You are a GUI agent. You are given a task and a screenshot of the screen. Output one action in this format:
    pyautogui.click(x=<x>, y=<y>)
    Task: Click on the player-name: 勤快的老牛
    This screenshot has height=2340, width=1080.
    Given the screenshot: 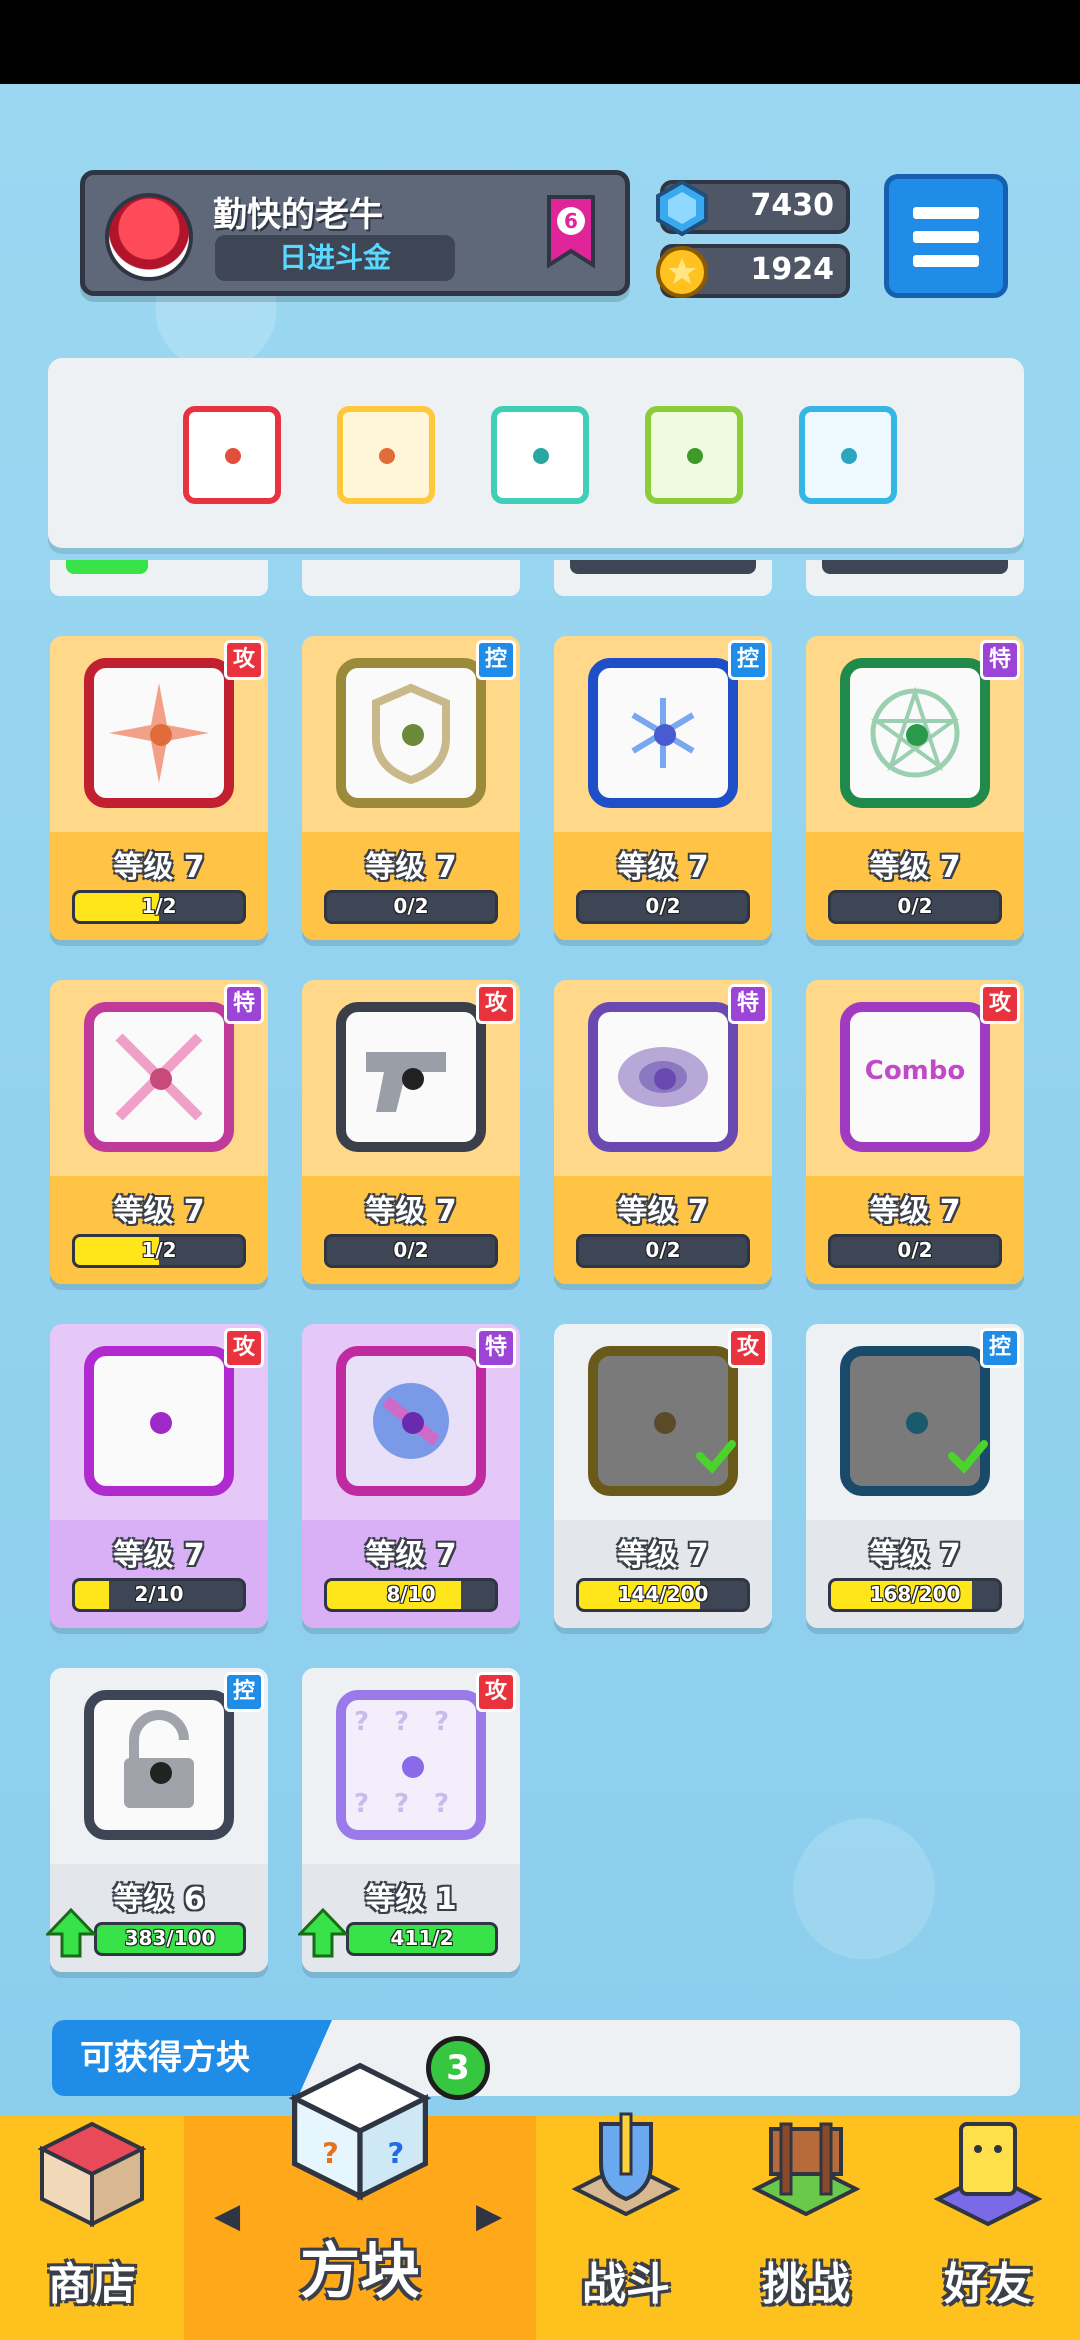 What is the action you would take?
    pyautogui.click(x=298, y=215)
    